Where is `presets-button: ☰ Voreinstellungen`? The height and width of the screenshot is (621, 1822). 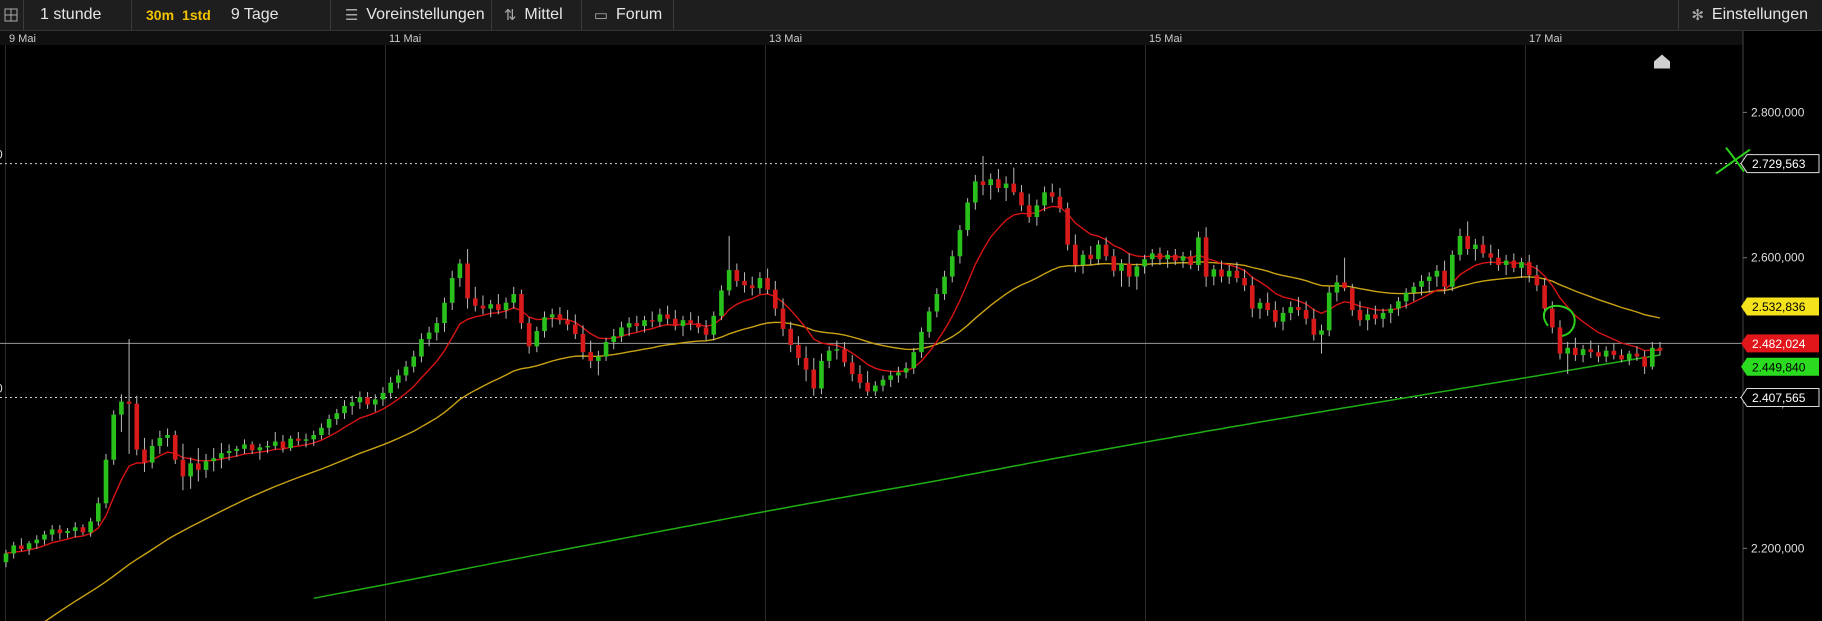 presets-button: ☰ Voreinstellungen is located at coordinates (411, 15).